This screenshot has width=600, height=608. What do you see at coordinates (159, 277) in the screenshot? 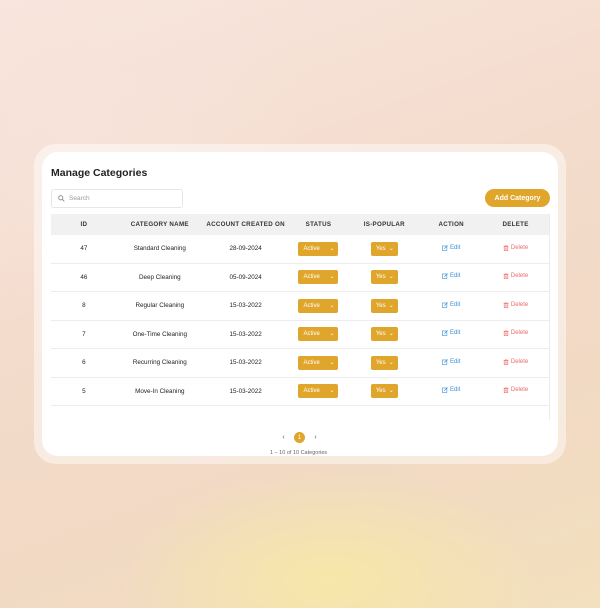
I see `cell-category-name: Deep Cleaning` at bounding box center [159, 277].